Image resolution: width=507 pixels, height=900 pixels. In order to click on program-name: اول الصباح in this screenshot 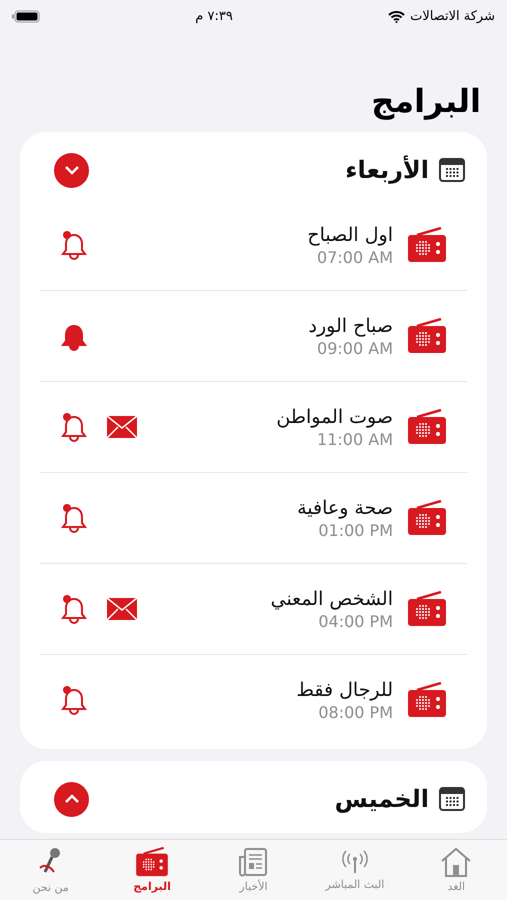, I will do `click(349, 235)`.